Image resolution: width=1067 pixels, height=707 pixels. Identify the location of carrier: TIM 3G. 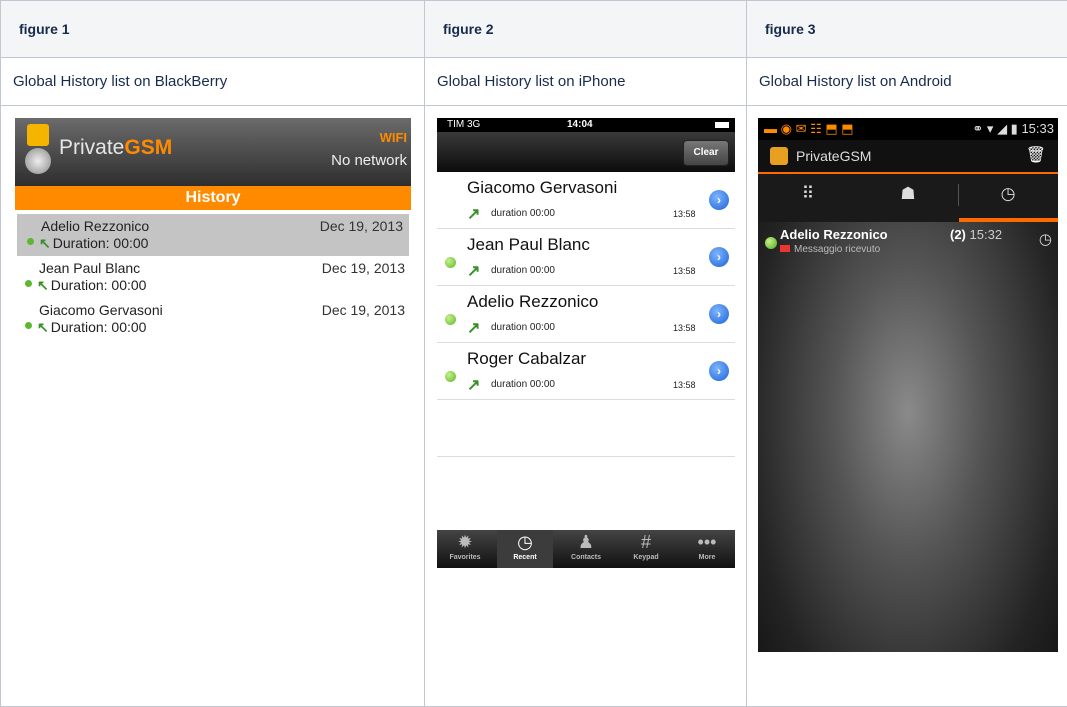
(463, 124).